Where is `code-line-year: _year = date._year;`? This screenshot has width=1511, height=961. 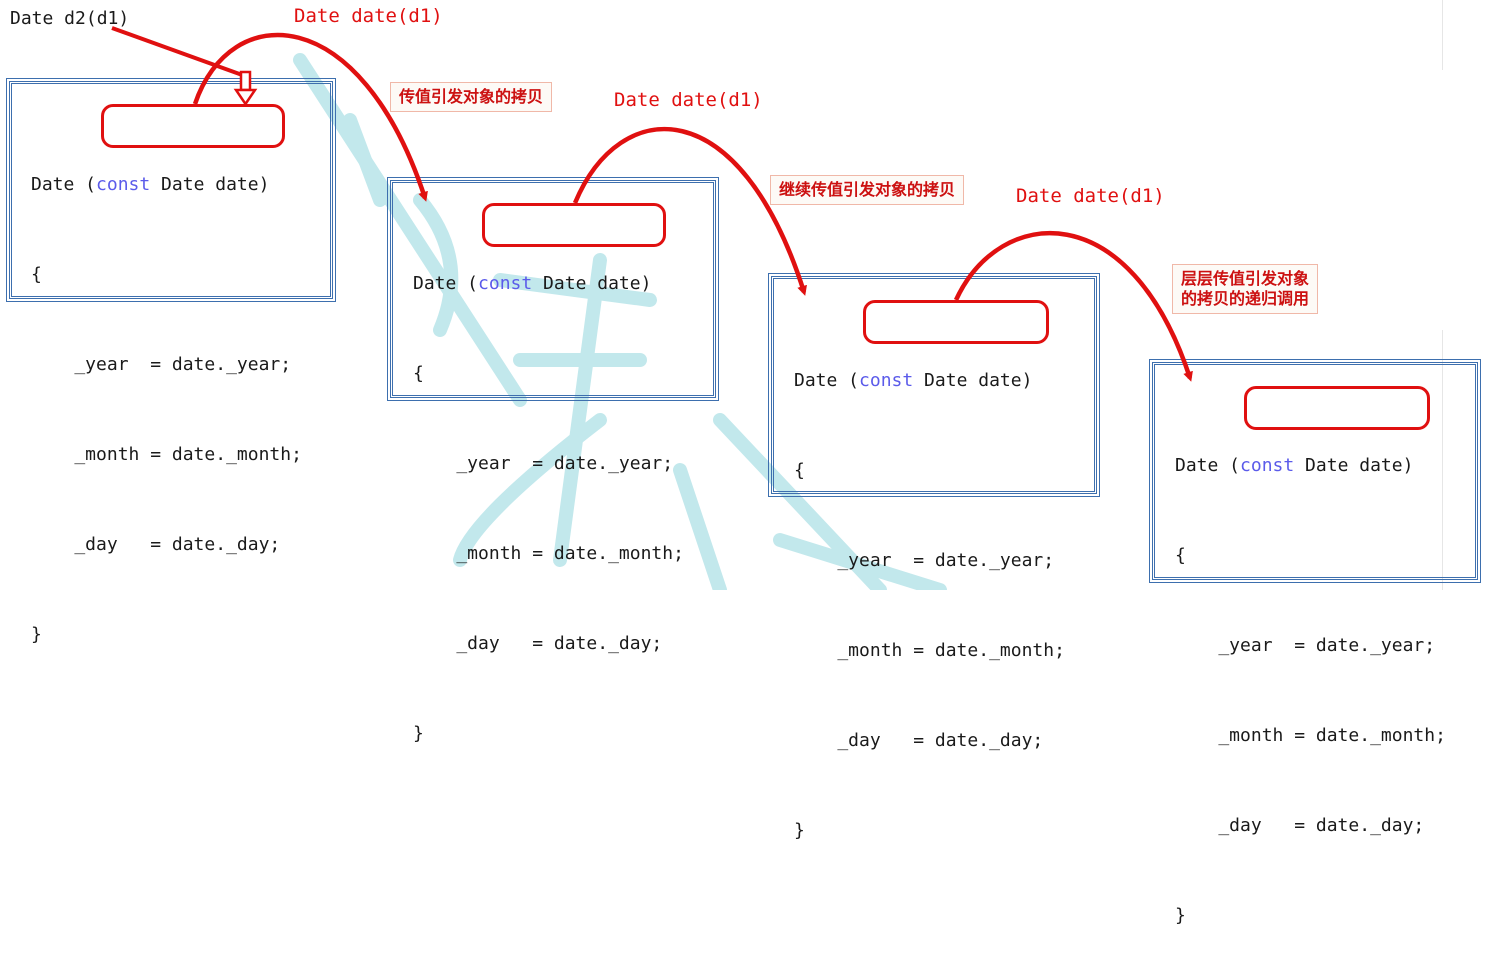 code-line-year: _year = date._year; is located at coordinates (1305, 645).